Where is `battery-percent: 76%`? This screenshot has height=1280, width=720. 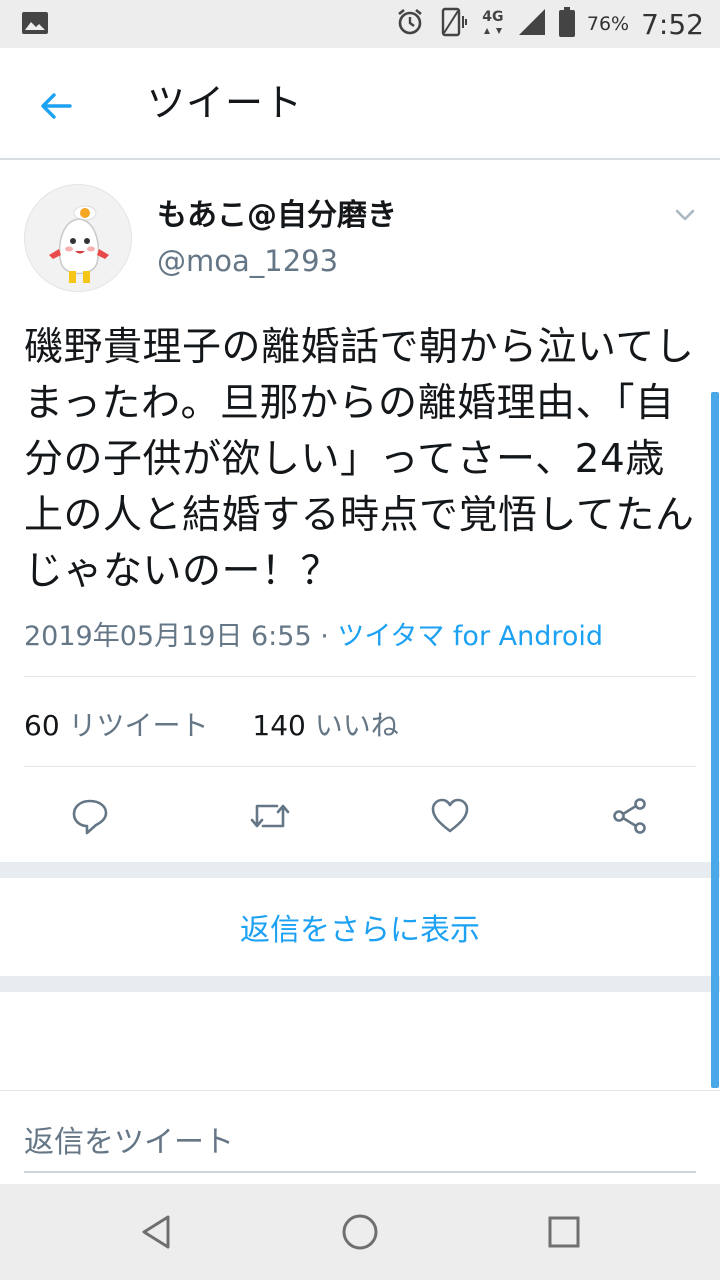 battery-percent: 76% is located at coordinates (608, 24).